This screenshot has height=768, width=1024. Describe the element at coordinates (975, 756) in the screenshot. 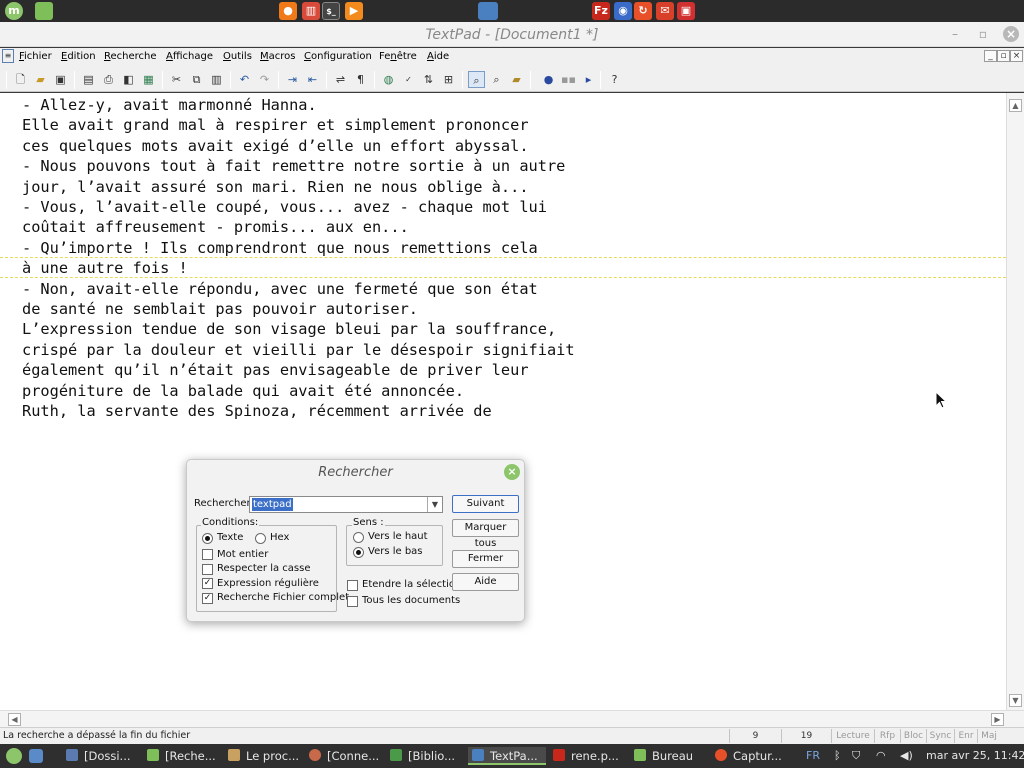

I see `clock: mar avr 25, 11:42` at that location.